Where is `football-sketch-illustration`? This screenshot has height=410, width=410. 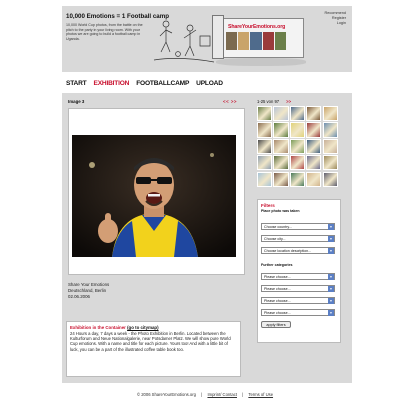 football-sketch-illustration is located at coordinates (184, 41).